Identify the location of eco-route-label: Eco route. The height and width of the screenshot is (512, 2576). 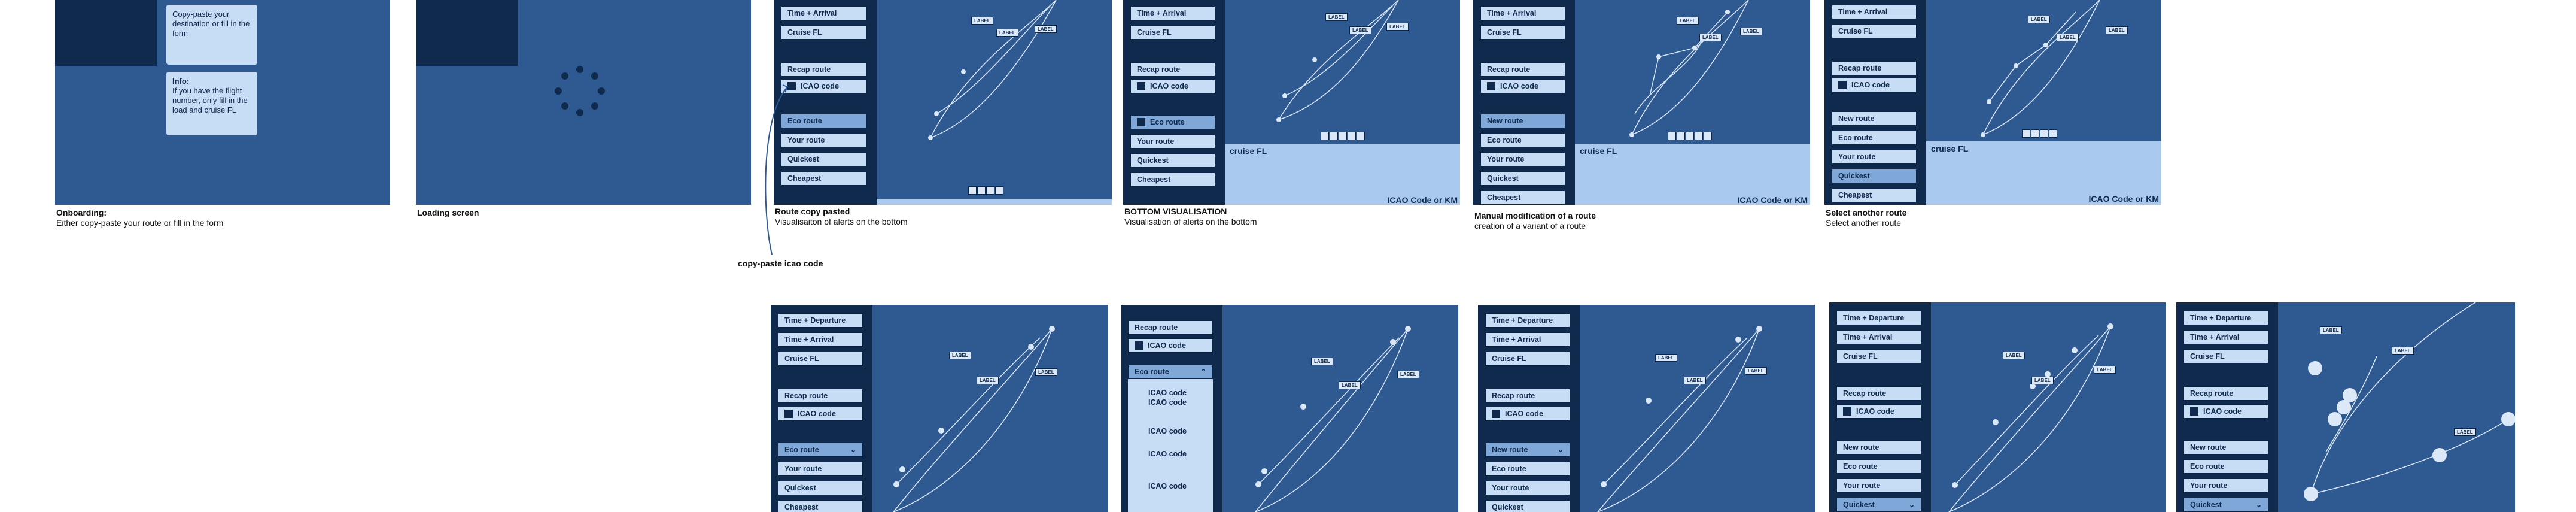
(1167, 122).